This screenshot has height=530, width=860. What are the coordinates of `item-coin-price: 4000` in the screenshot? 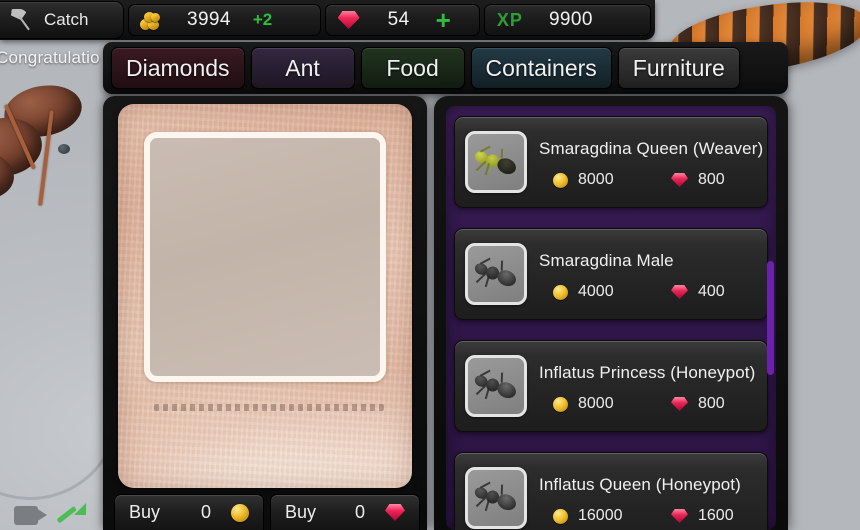 It's located at (608, 292).